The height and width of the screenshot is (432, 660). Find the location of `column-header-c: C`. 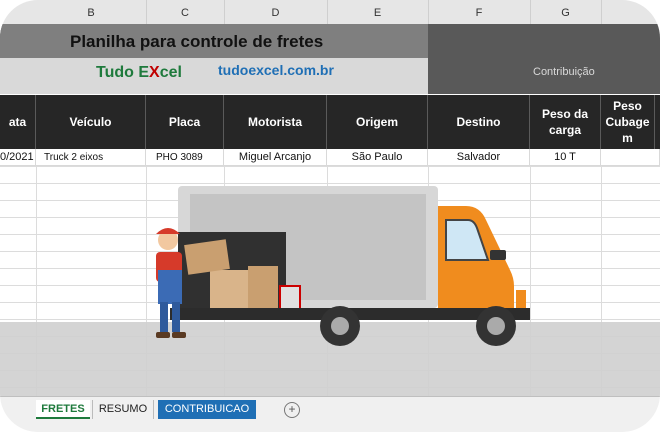

column-header-c: C is located at coordinates (185, 12).